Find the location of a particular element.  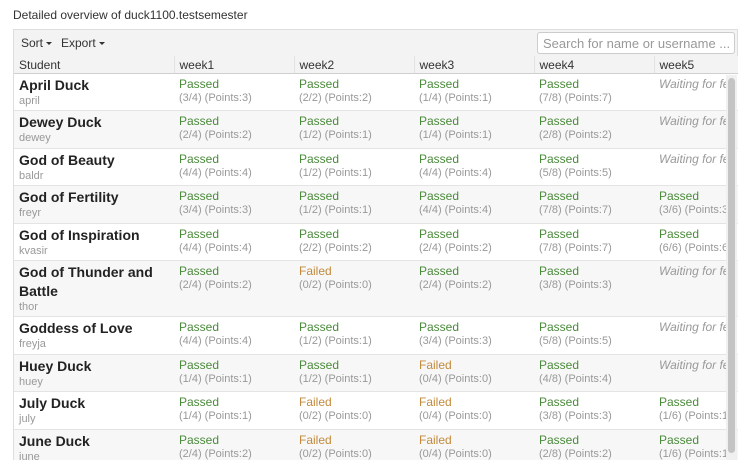

student-cell: God of Inspiration kvasir is located at coordinates (94, 242).